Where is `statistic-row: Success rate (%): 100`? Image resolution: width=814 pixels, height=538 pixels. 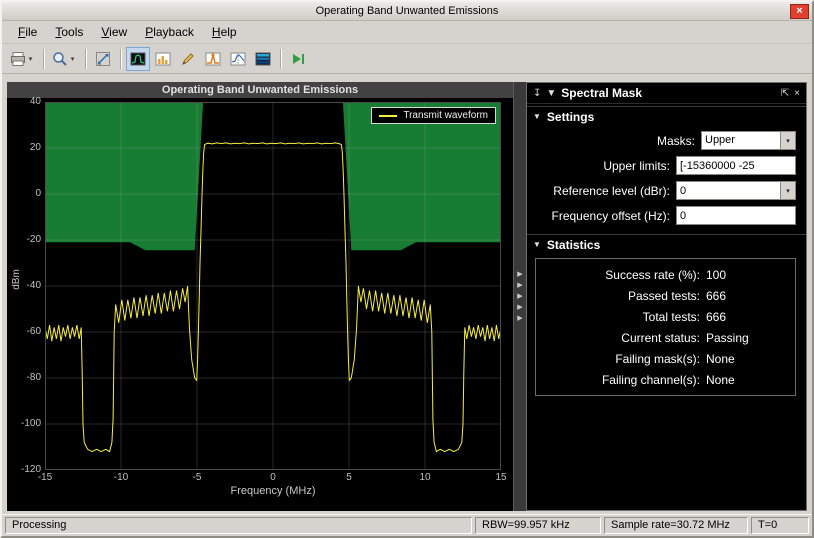 statistic-row: Success rate (%): 100 is located at coordinates (665, 274).